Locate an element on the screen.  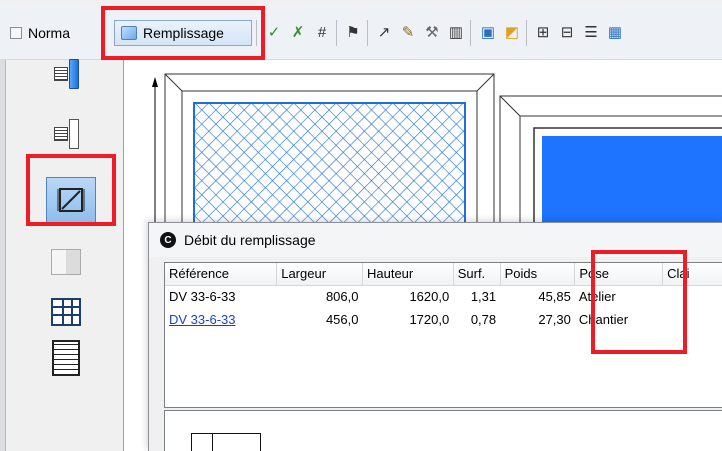
cell-surf: 1,31 is located at coordinates (483, 297).